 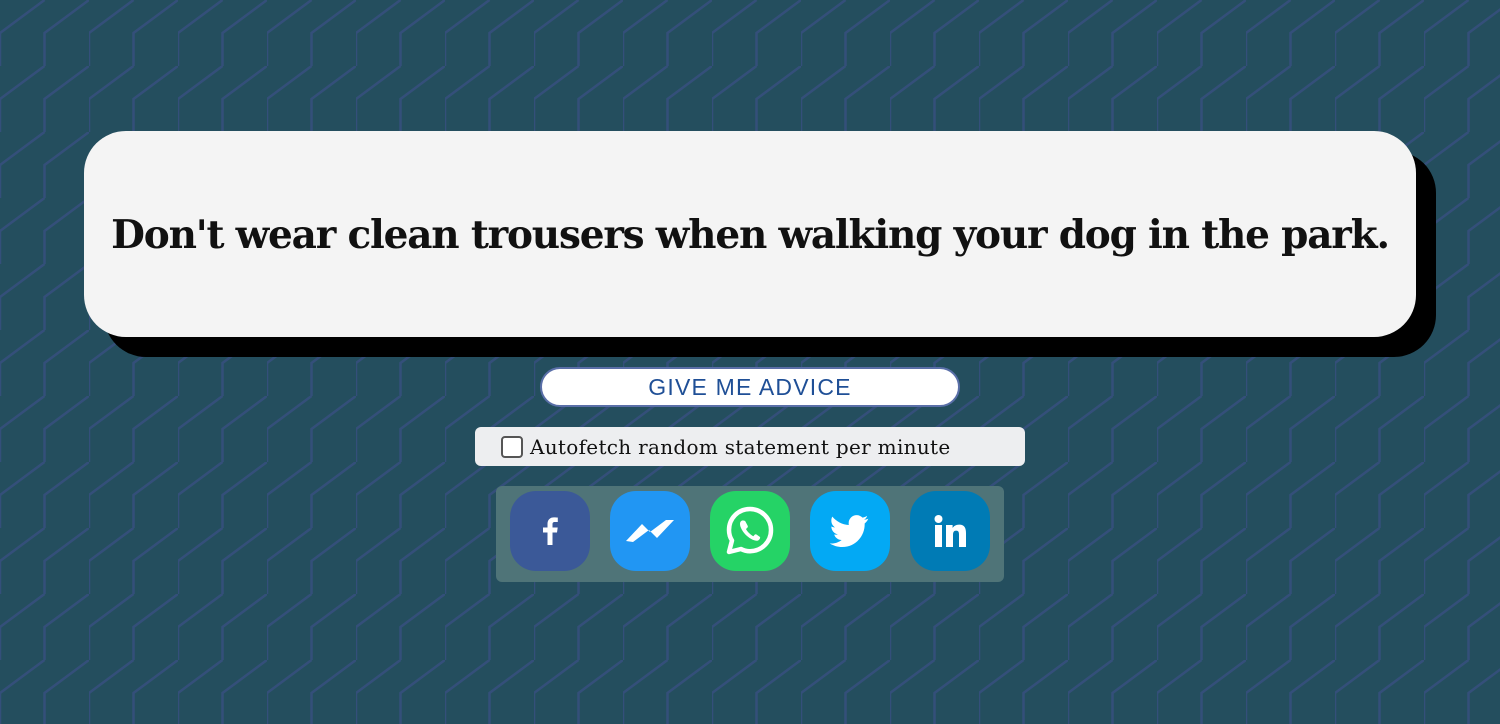 I want to click on messenger-icon, so click(x=650, y=531).